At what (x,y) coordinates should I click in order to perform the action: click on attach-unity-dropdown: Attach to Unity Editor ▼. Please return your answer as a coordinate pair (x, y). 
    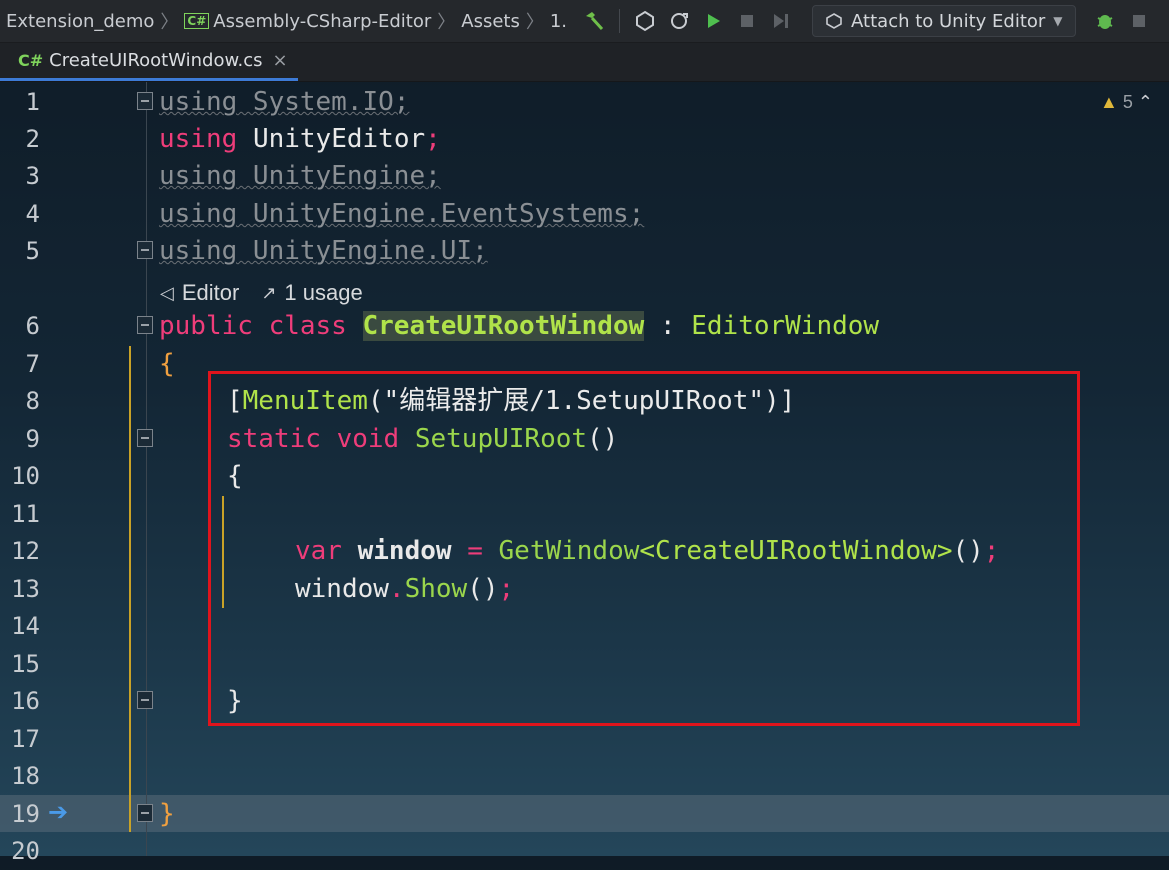
    Looking at the image, I should click on (944, 21).